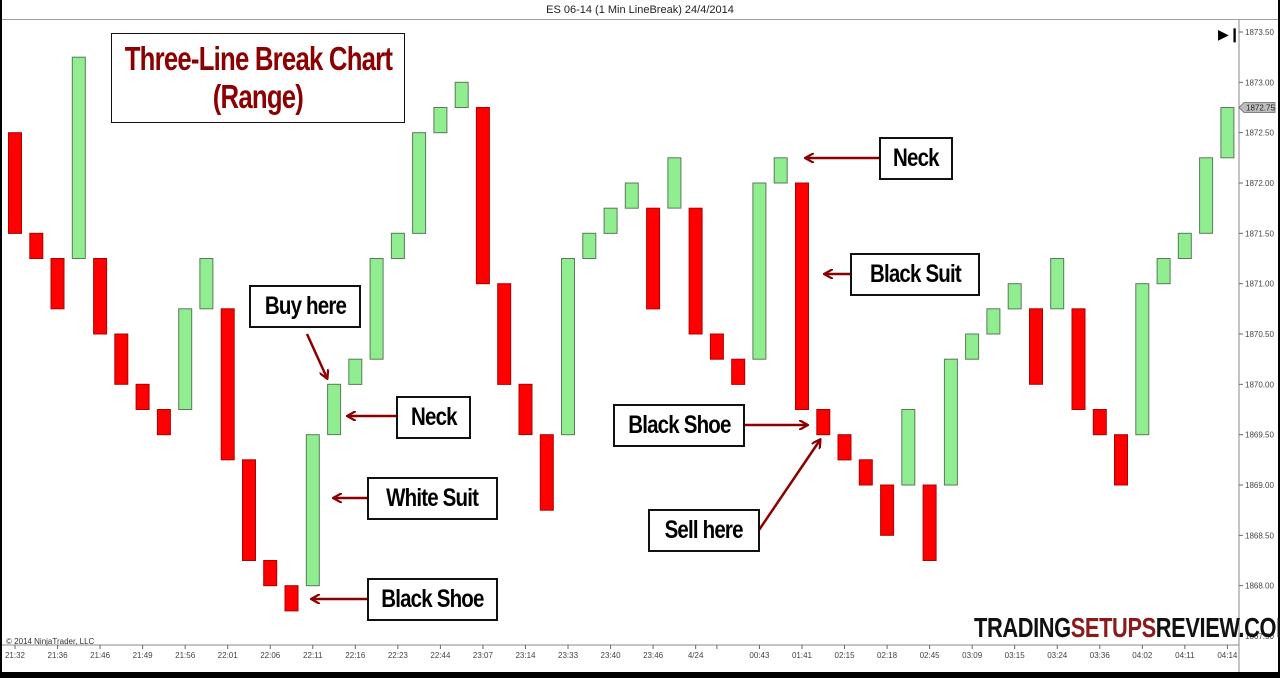 The image size is (1280, 678). What do you see at coordinates (802, 655) in the screenshot?
I see `x-tick-label: 01:41` at bounding box center [802, 655].